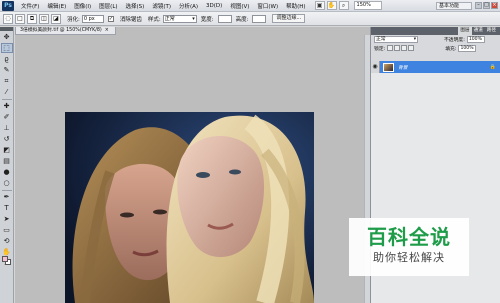  Describe the element at coordinates (331, 5) in the screenshot. I see `hand-tool-icon: ✋` at that location.